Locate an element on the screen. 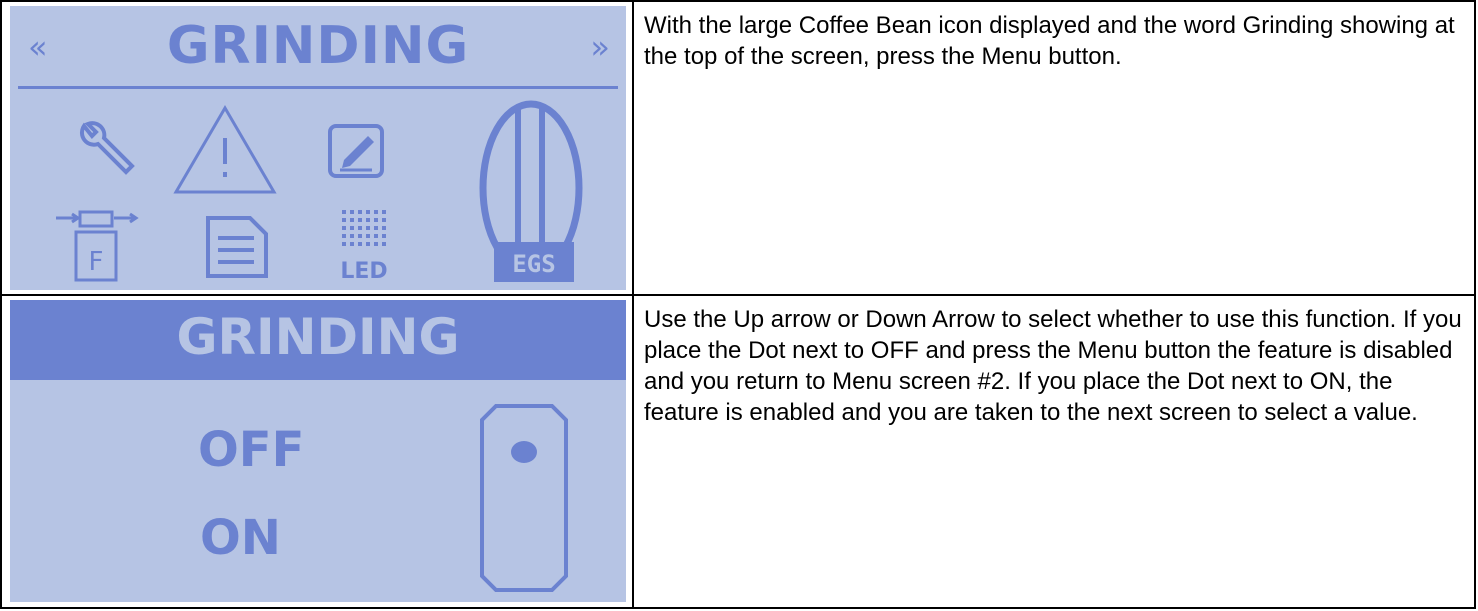  option-on: ON is located at coordinates (240, 538).